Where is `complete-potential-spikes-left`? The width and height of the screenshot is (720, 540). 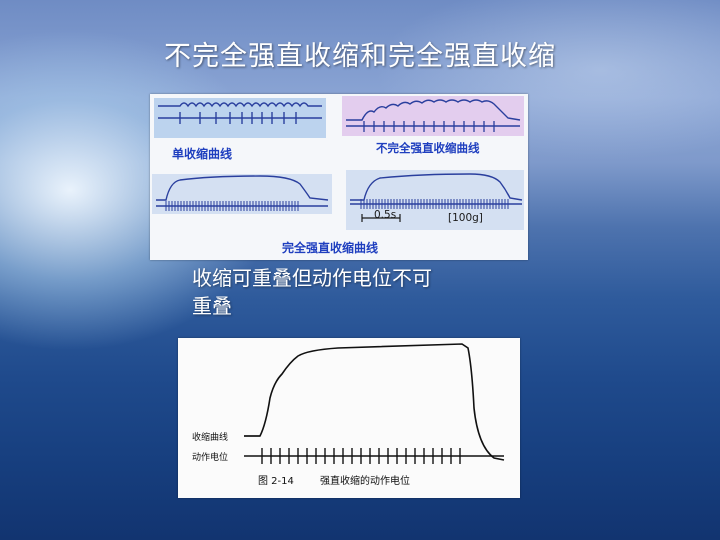
complete-potential-spikes-left is located at coordinates (232, 206).